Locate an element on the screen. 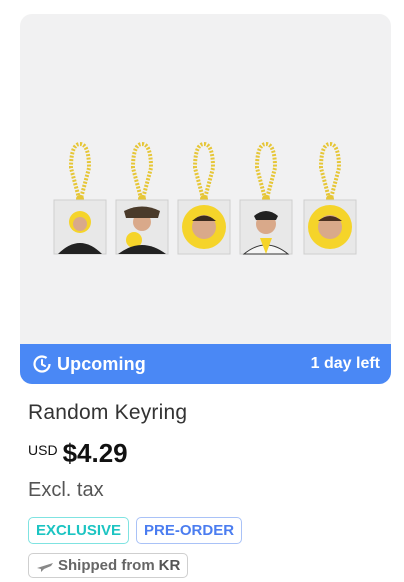 This screenshot has height=582, width=404. shipping-badge: Shipped from KR is located at coordinates (108, 565).